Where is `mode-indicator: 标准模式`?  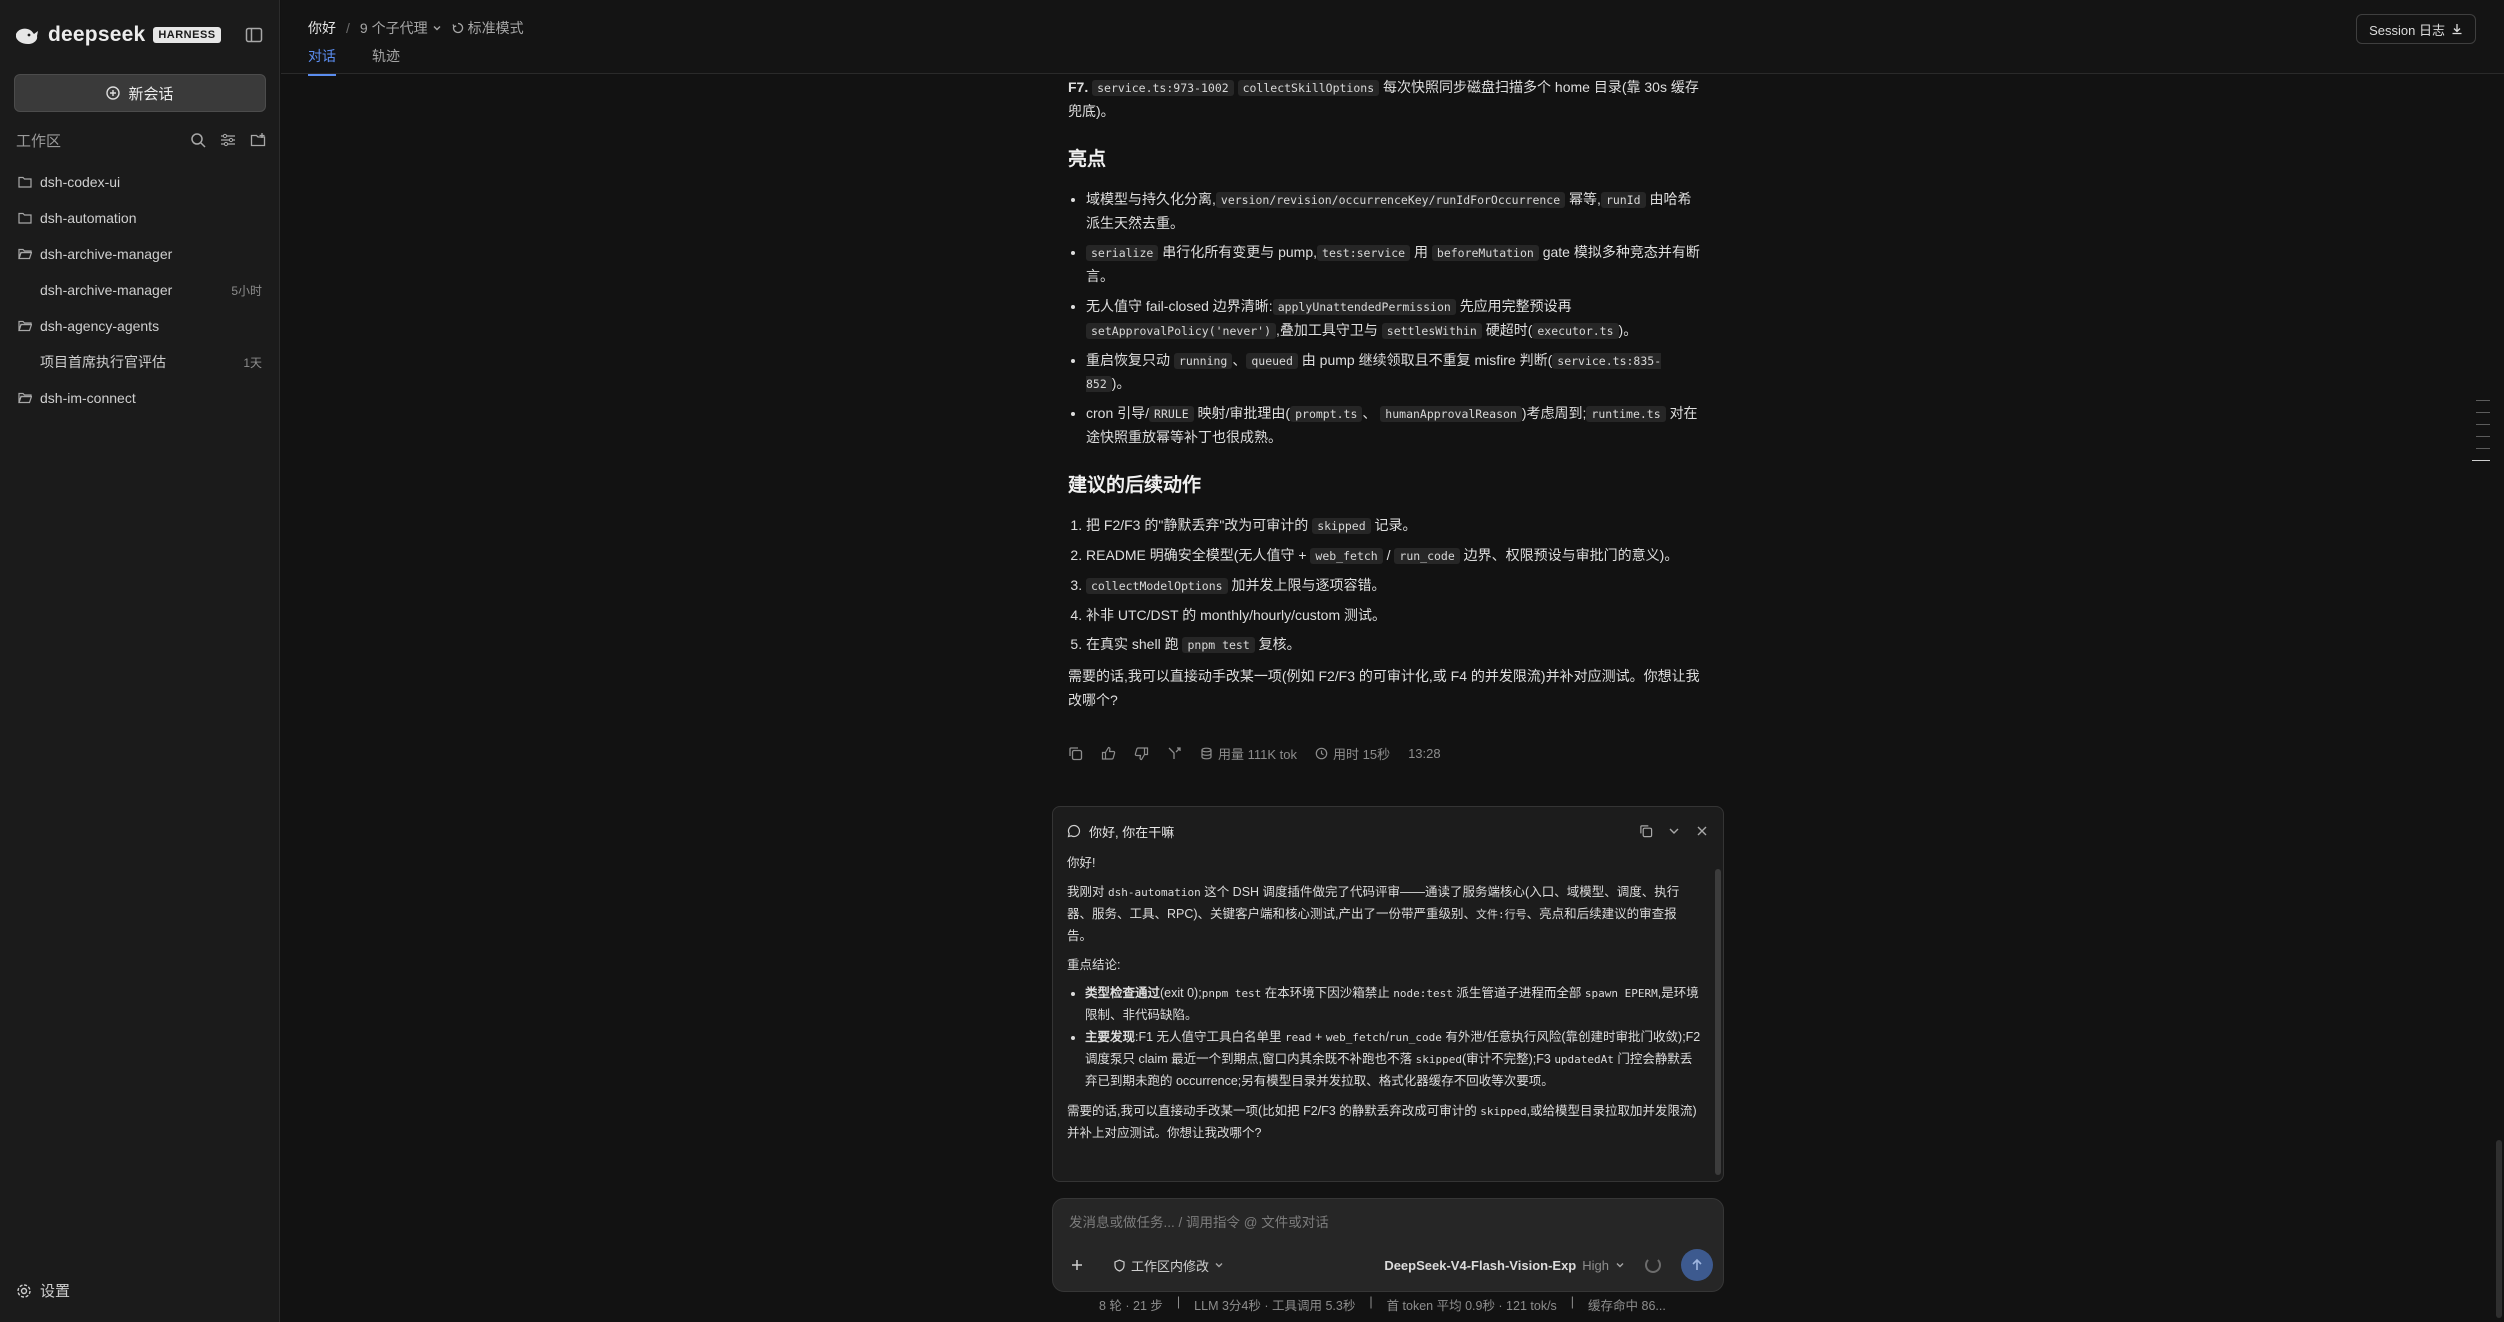
mode-indicator: 标准模式 is located at coordinates (487, 28).